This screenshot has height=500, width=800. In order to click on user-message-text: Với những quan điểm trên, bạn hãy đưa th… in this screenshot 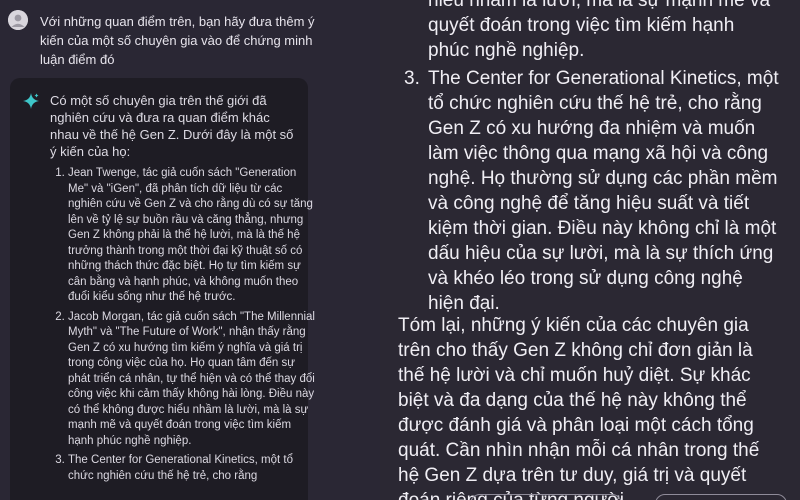, I will do `click(177, 40)`.